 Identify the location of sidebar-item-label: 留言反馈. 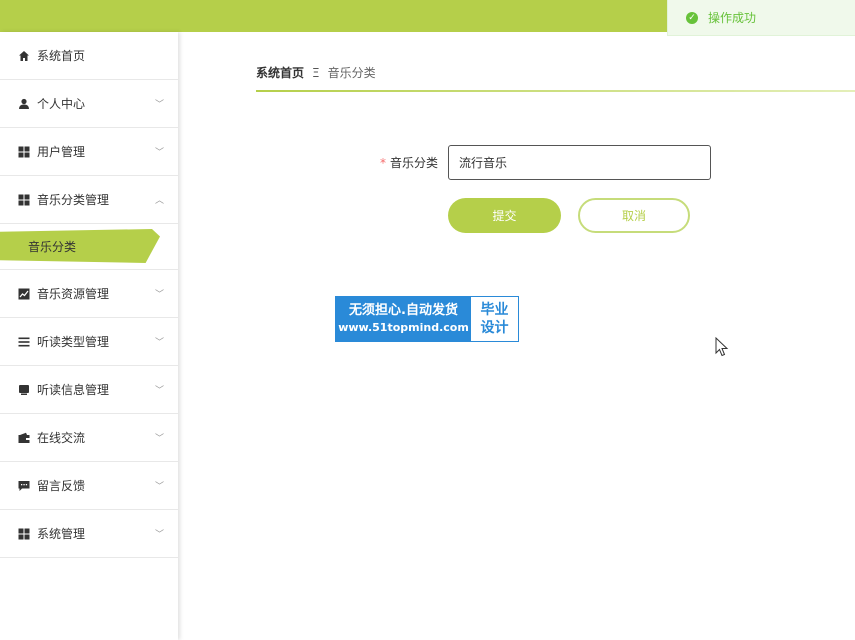
(61, 486).